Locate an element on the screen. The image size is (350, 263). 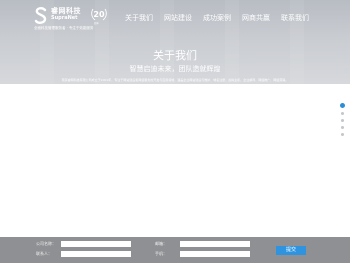
phone-input is located at coordinates (215, 254).